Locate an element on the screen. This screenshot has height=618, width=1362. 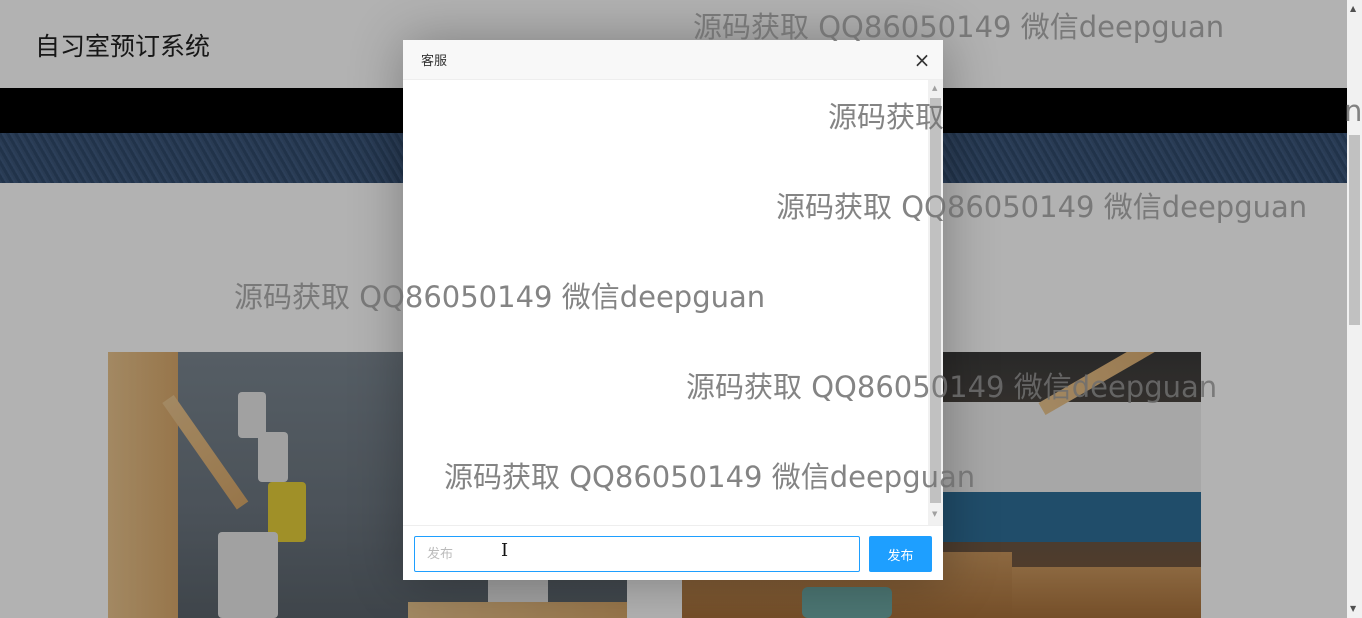
page-scrollbar-thumb is located at coordinates (1354, 230).